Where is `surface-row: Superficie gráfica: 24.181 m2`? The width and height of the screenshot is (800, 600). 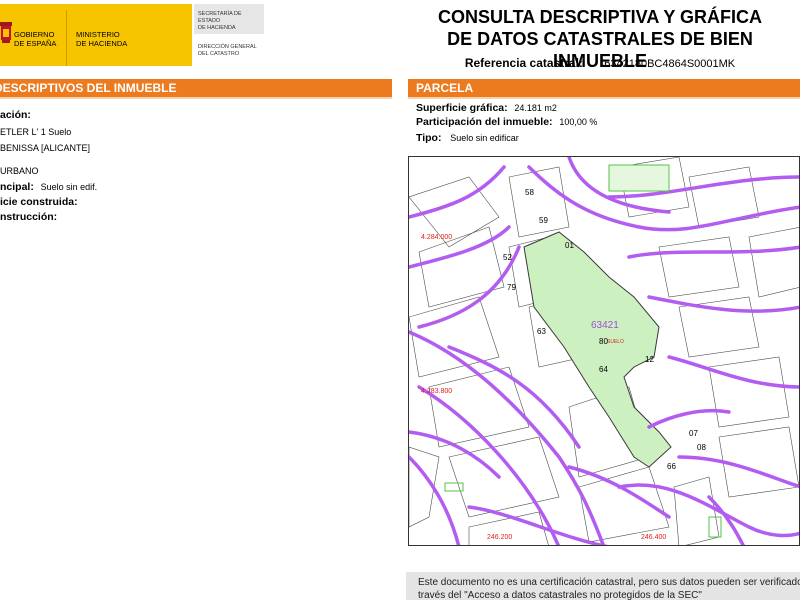 surface-row: Superficie gráfica: 24.181 m2 is located at coordinates (486, 108).